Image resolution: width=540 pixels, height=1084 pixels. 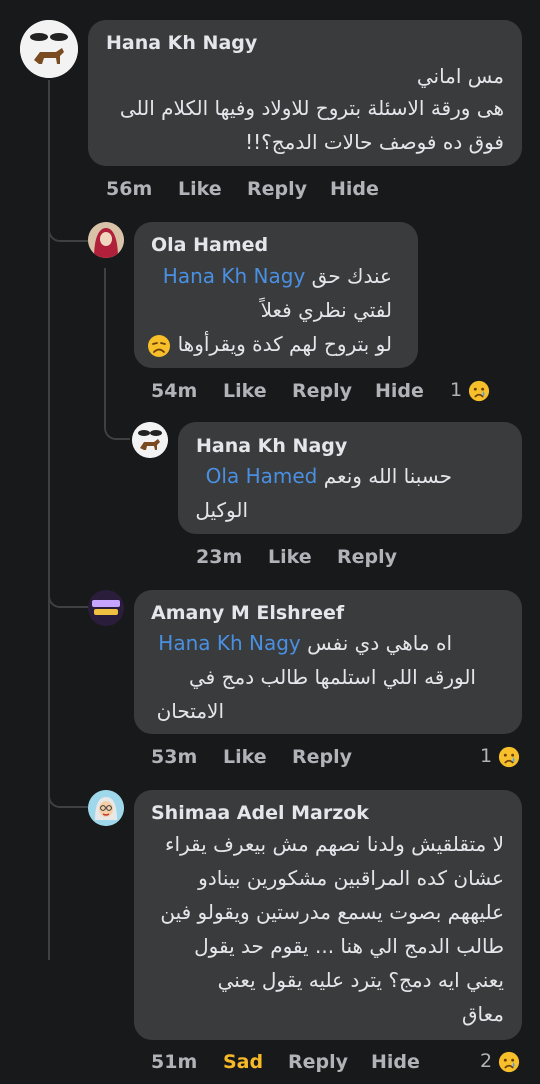 I want to click on comment-author: Amany M Elshreef, so click(x=247, y=613).